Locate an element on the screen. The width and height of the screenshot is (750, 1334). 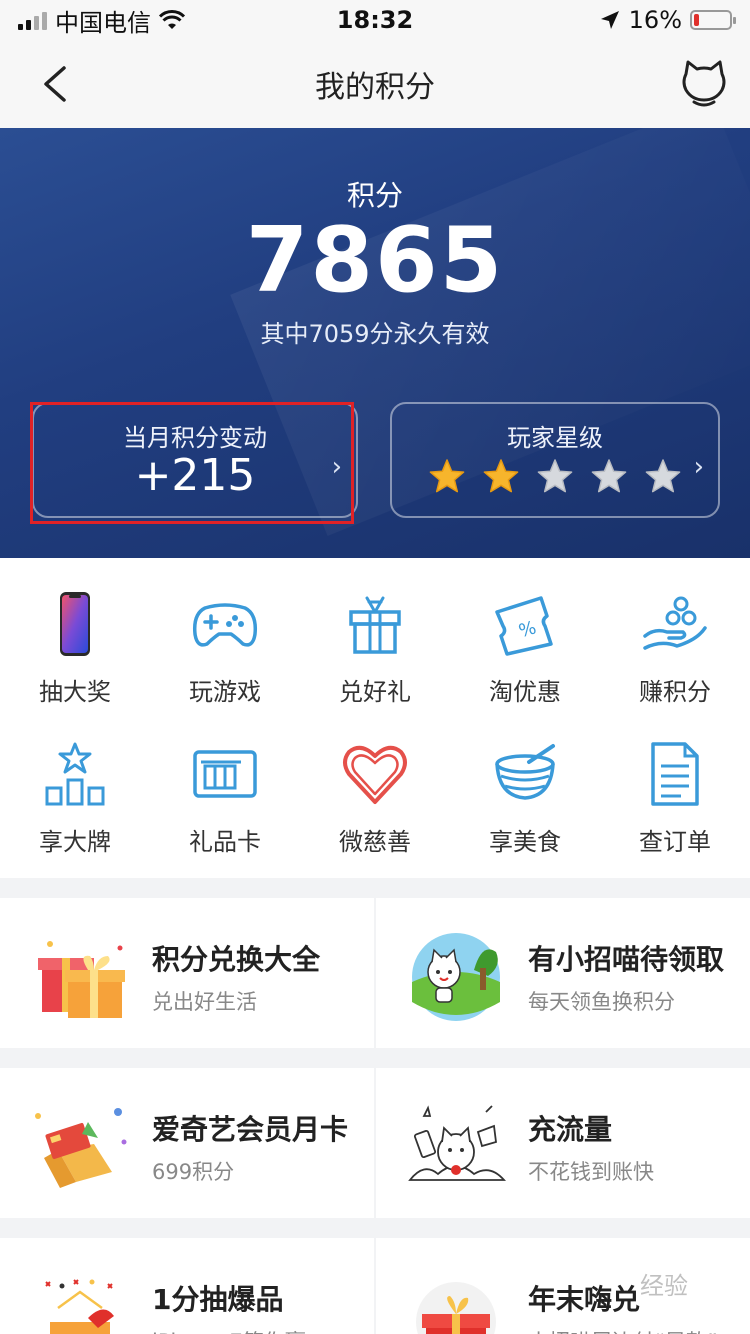
status-bar: 中国电信 18:32 16% is located at coordinates (375, 20).